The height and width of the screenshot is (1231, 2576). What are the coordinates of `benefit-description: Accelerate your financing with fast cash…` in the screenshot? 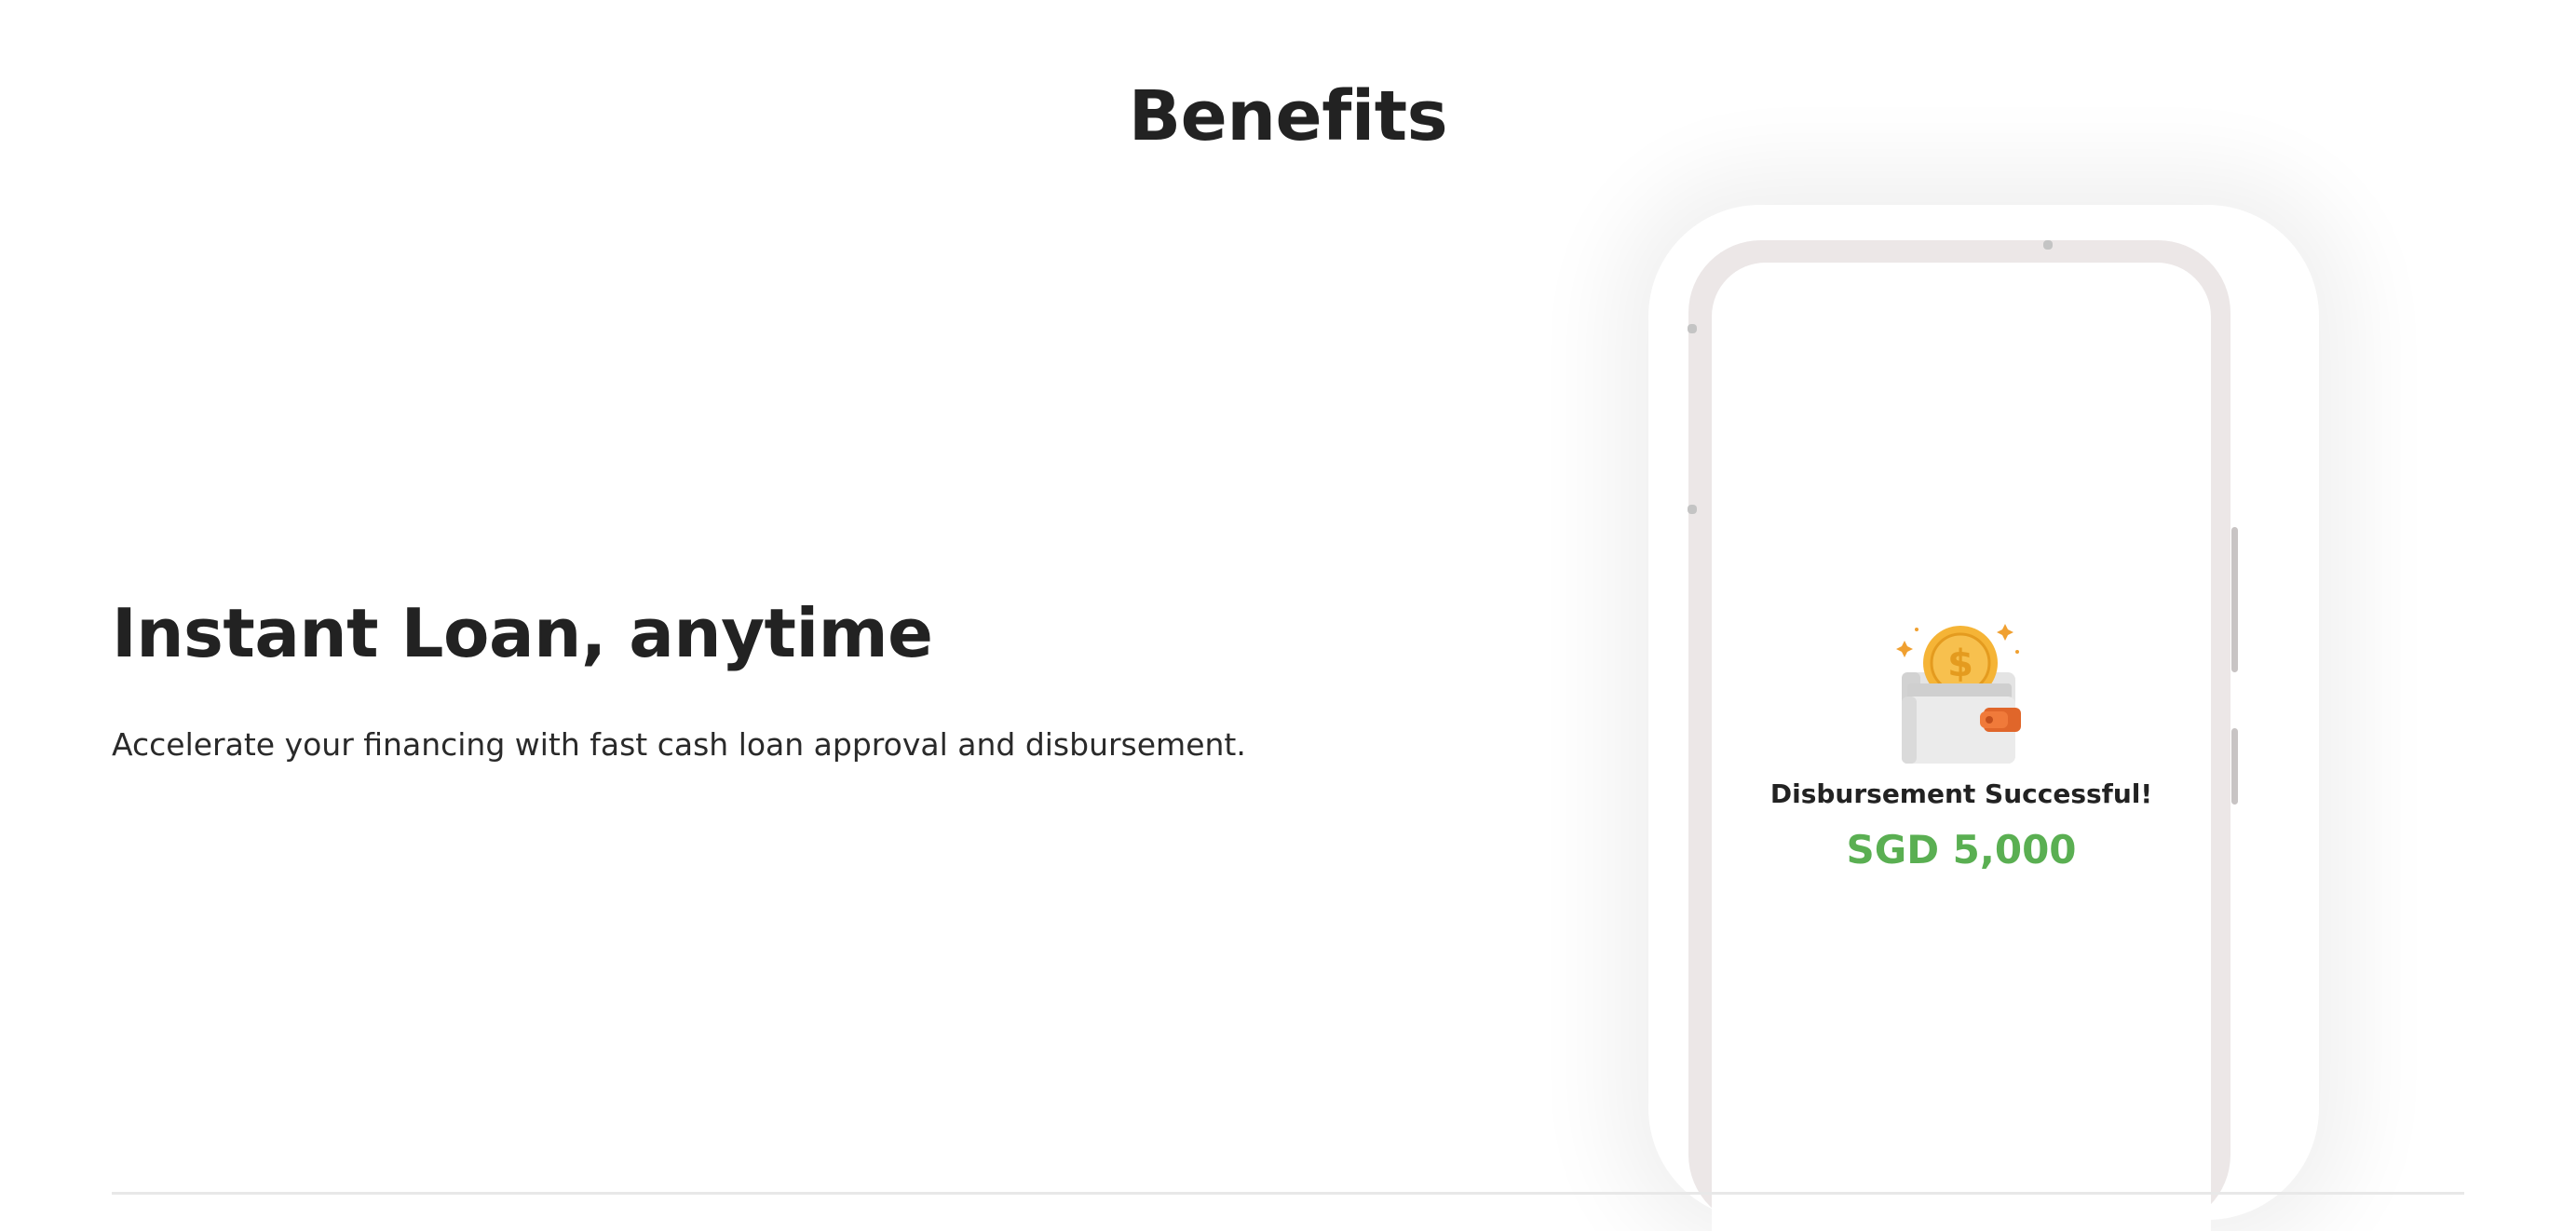 It's located at (679, 744).